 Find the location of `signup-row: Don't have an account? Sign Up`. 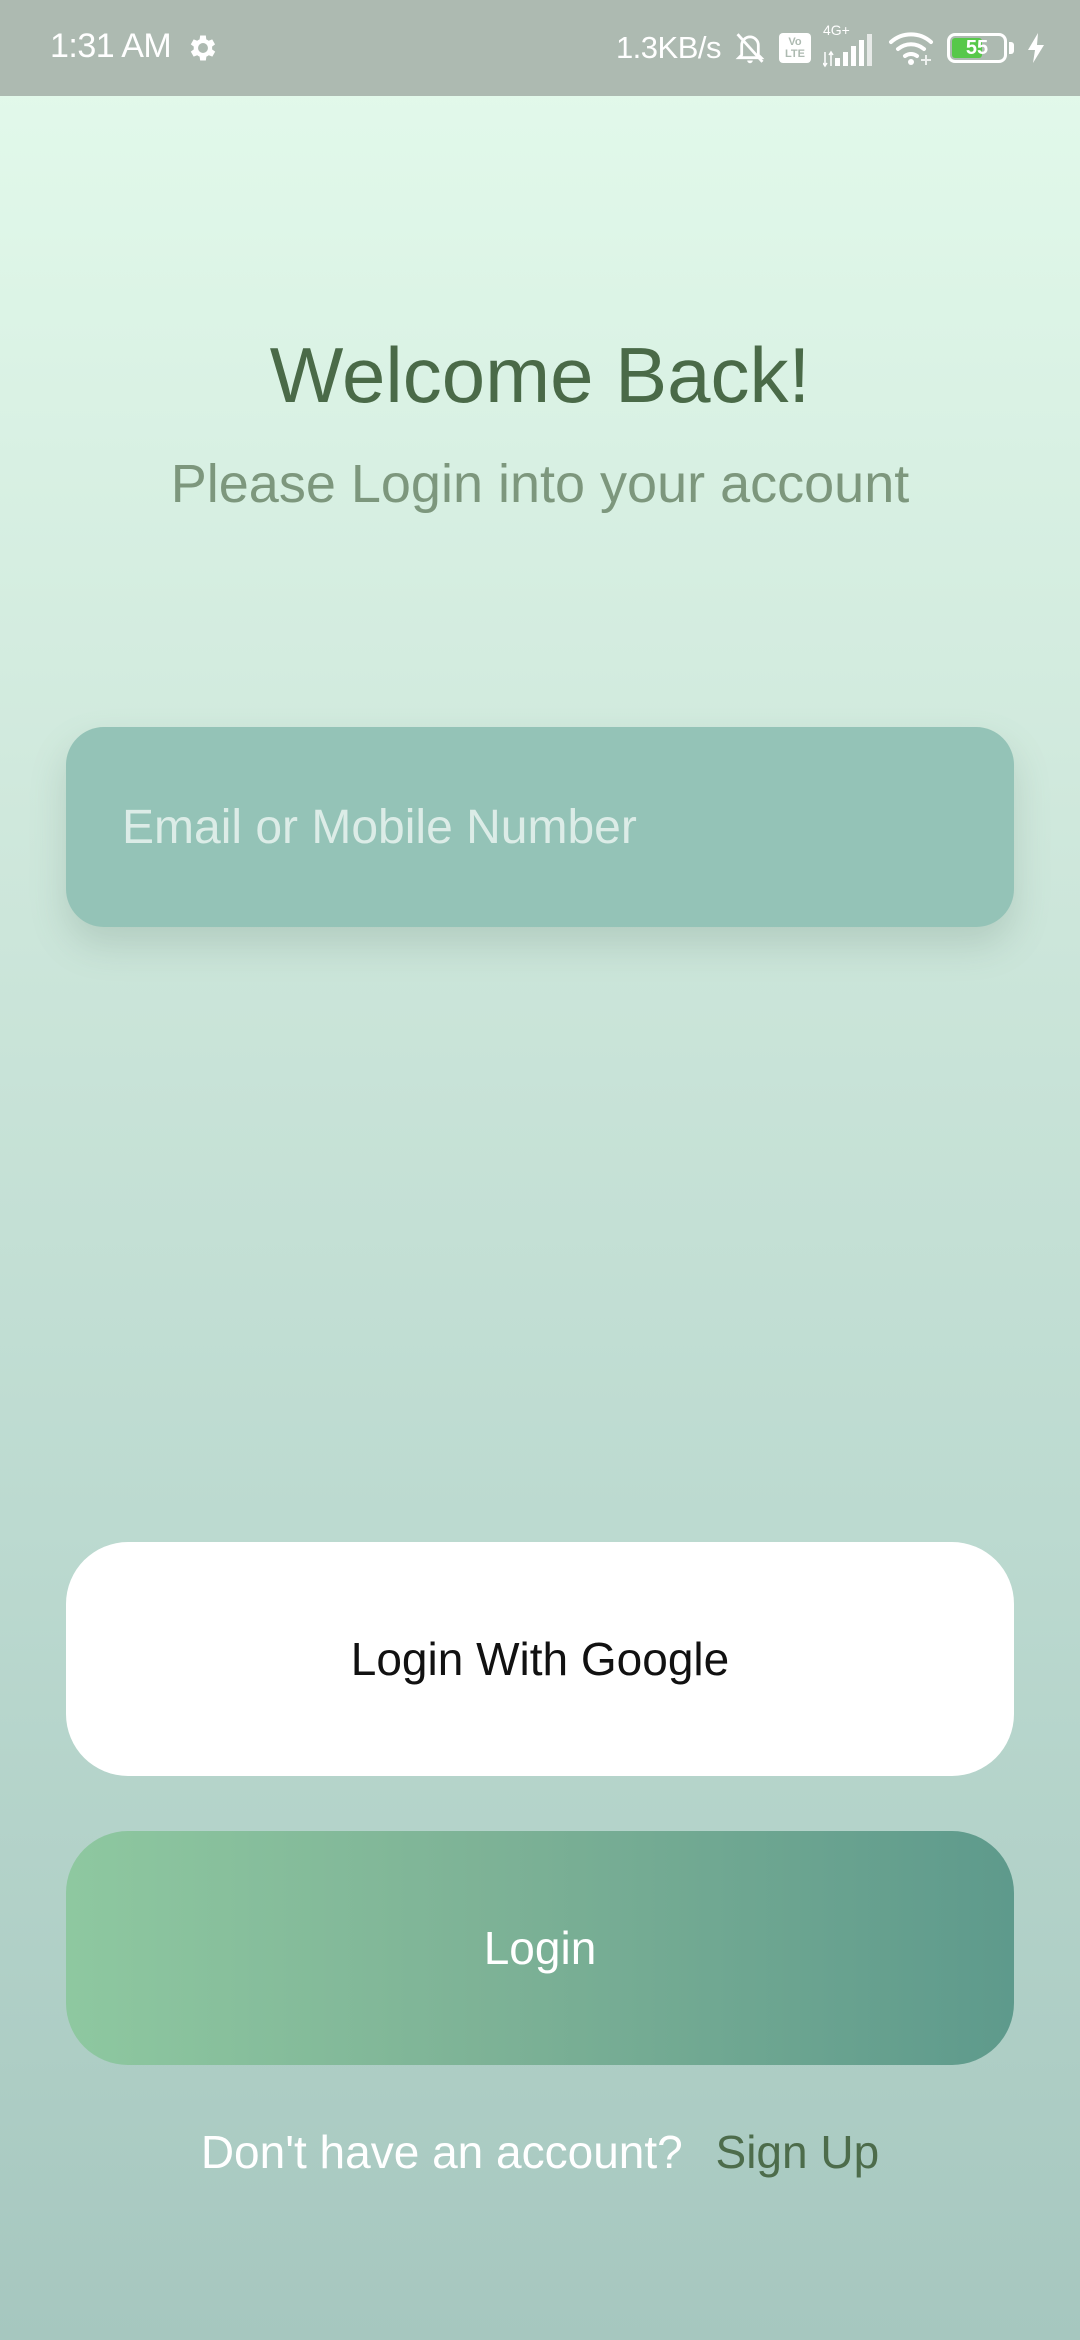

signup-row: Don't have an account? Sign Up is located at coordinates (540, 2152).